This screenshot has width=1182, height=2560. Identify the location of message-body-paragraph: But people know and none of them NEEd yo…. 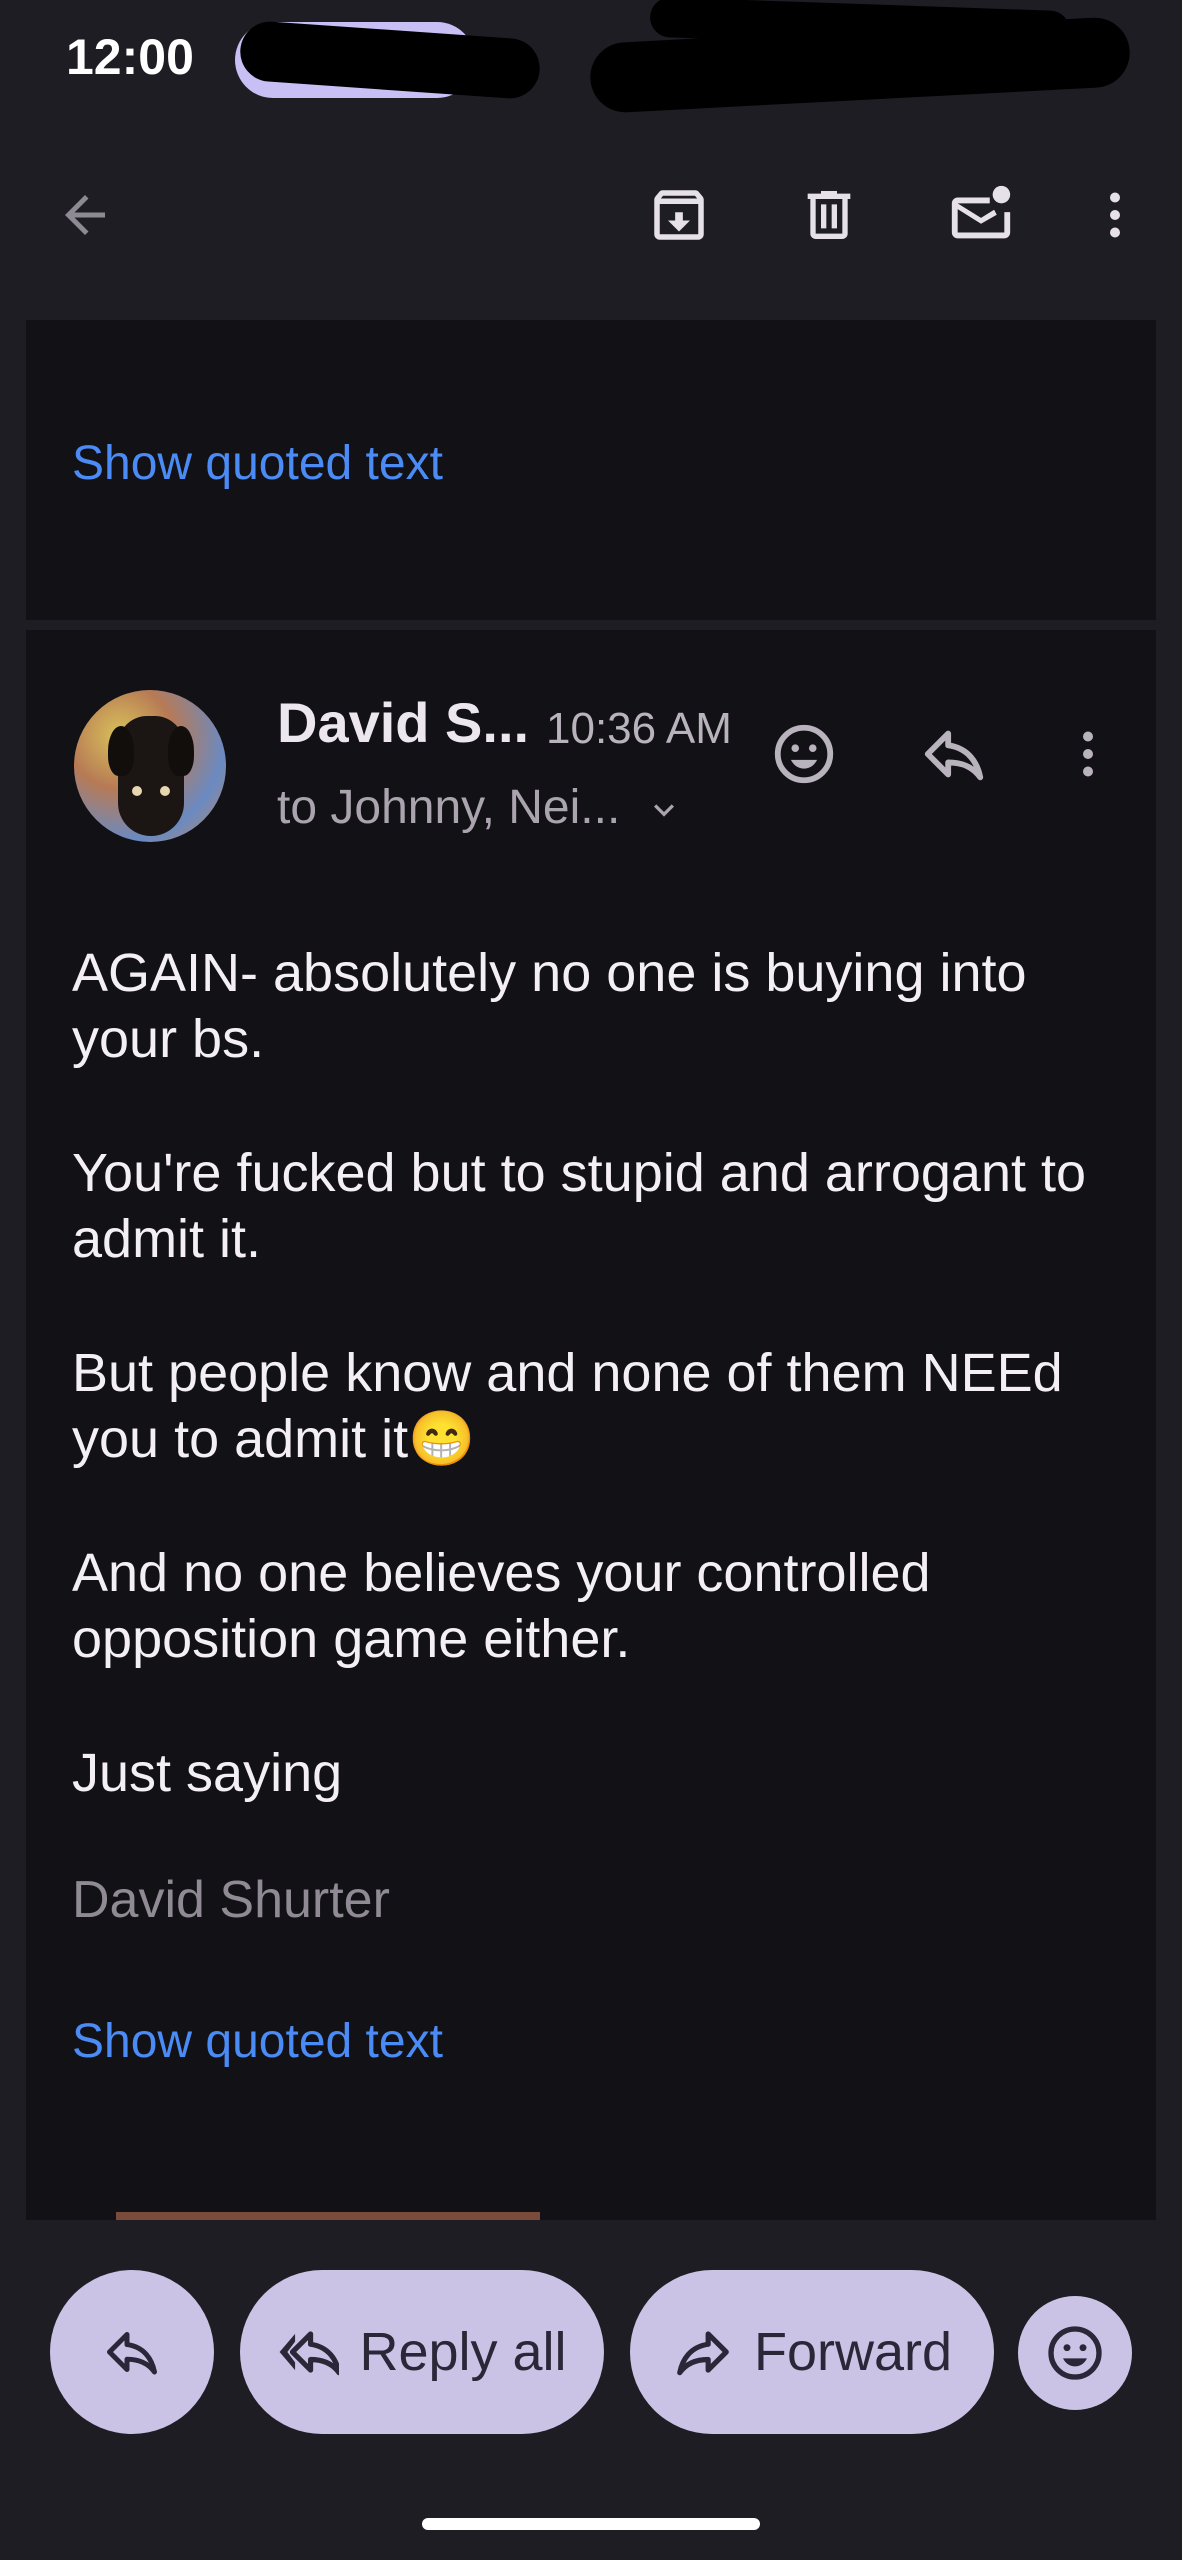
(567, 1406).